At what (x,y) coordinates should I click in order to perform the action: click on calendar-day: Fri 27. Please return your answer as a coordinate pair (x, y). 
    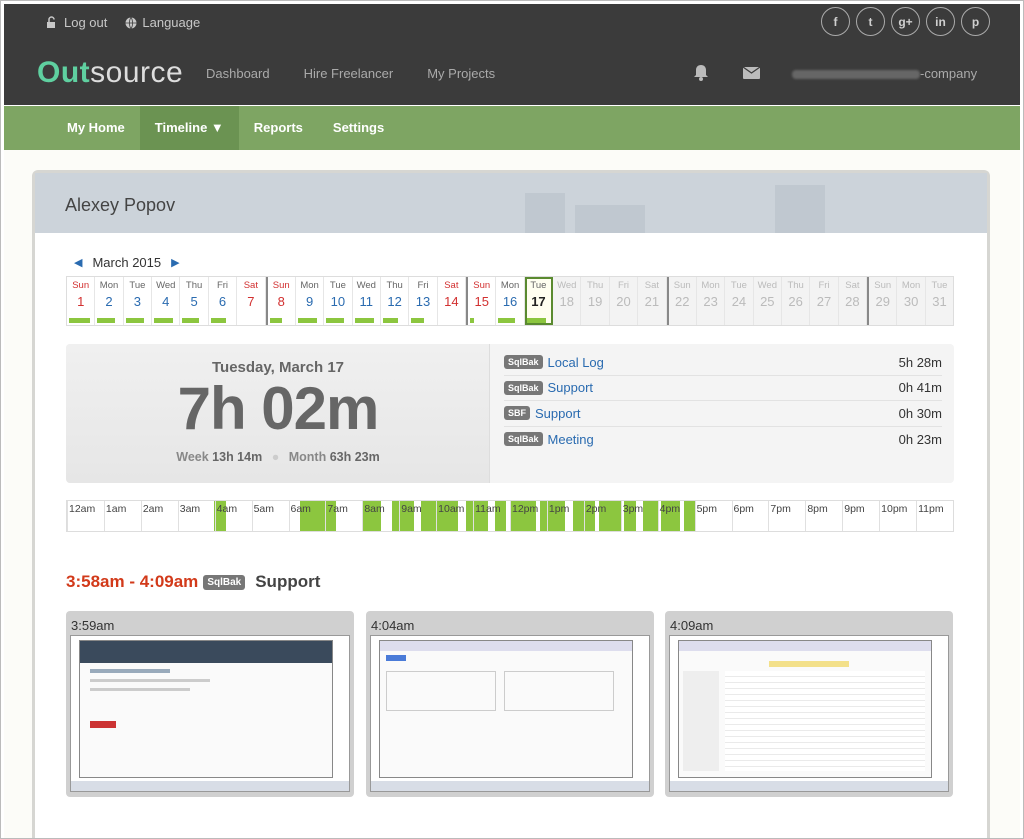
    Looking at the image, I should click on (824, 301).